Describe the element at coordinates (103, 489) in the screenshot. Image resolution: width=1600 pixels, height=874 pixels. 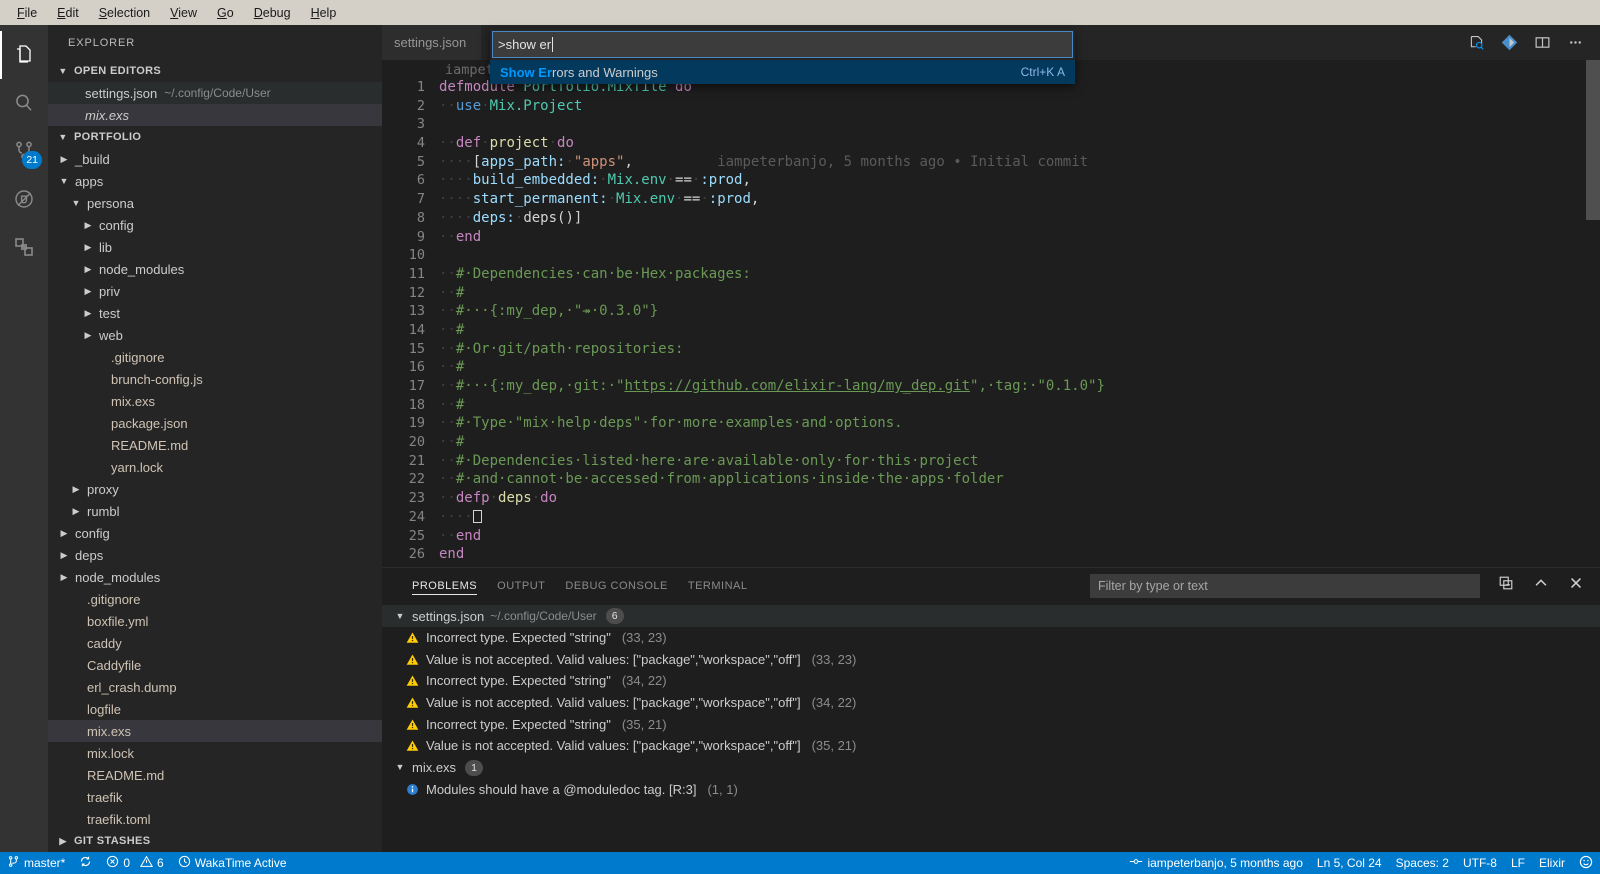
I see `tree-item-label: proxy` at that location.